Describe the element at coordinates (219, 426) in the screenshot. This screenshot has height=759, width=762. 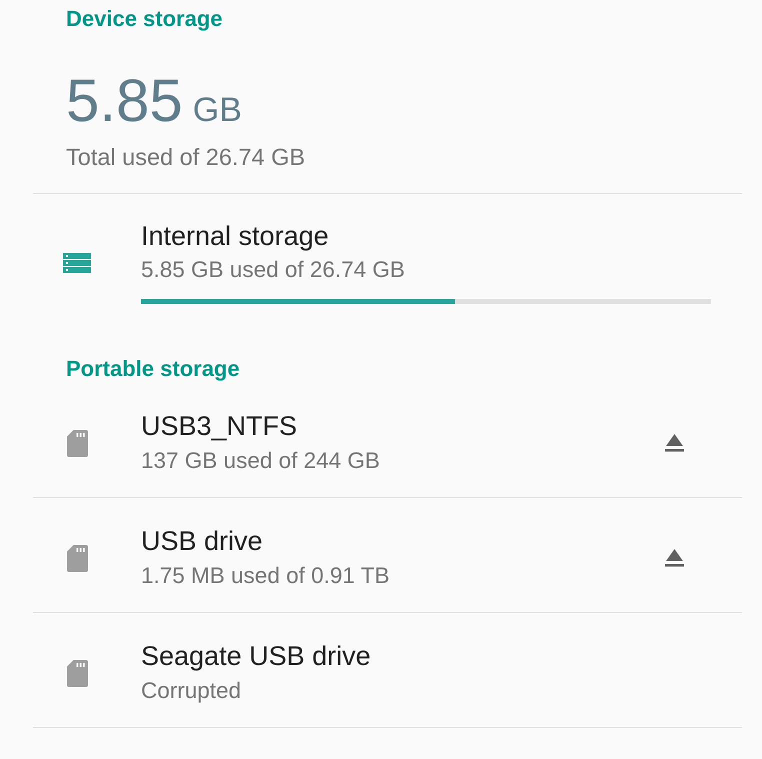
I see `volume-name: USB3_NTFS` at that location.